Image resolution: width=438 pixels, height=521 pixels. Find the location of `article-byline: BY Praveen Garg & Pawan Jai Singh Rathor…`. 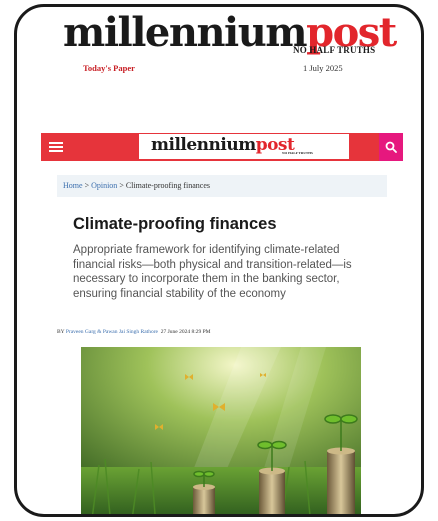

article-byline: BY Praveen Garg & Pawan Jai Singh Rathor… is located at coordinates (134, 332).